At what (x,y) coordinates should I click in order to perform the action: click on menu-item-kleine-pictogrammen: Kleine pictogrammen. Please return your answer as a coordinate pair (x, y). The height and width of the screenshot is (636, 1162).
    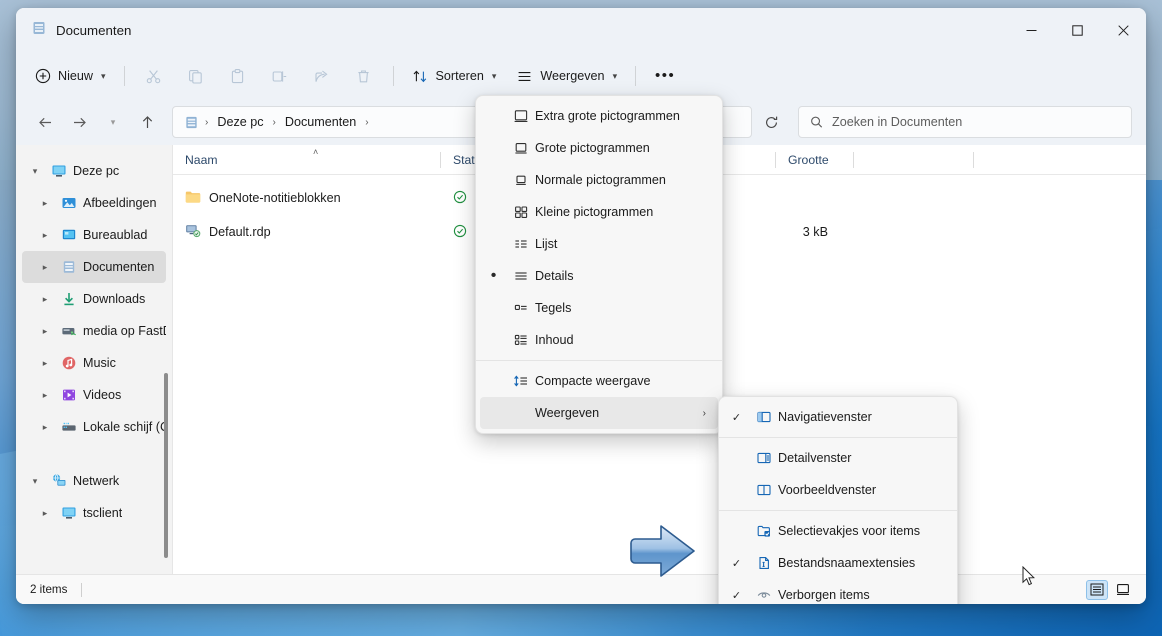
    Looking at the image, I should click on (599, 212).